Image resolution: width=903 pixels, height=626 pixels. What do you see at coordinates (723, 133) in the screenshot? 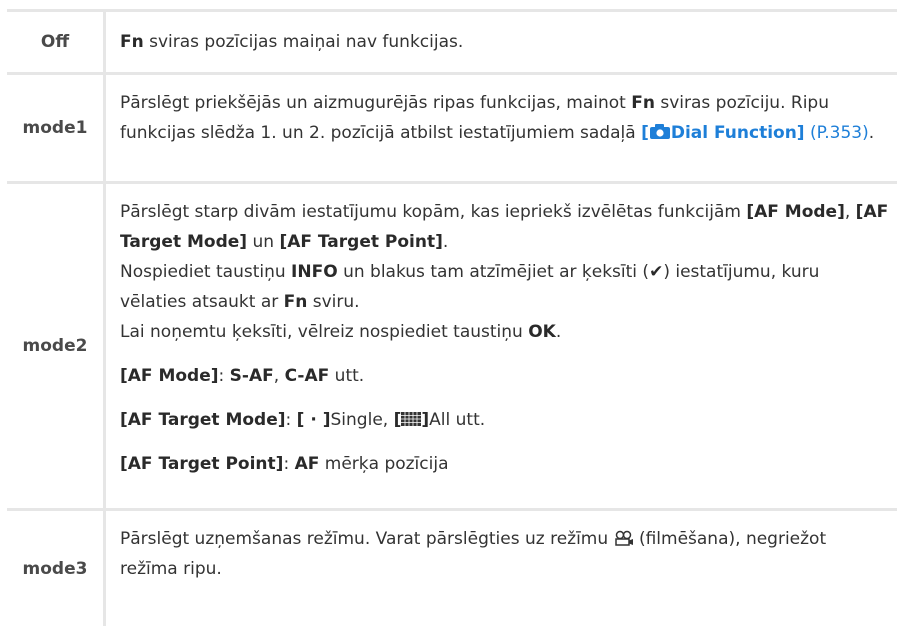
I see `dial-function-link: [Dial Function]` at bounding box center [723, 133].